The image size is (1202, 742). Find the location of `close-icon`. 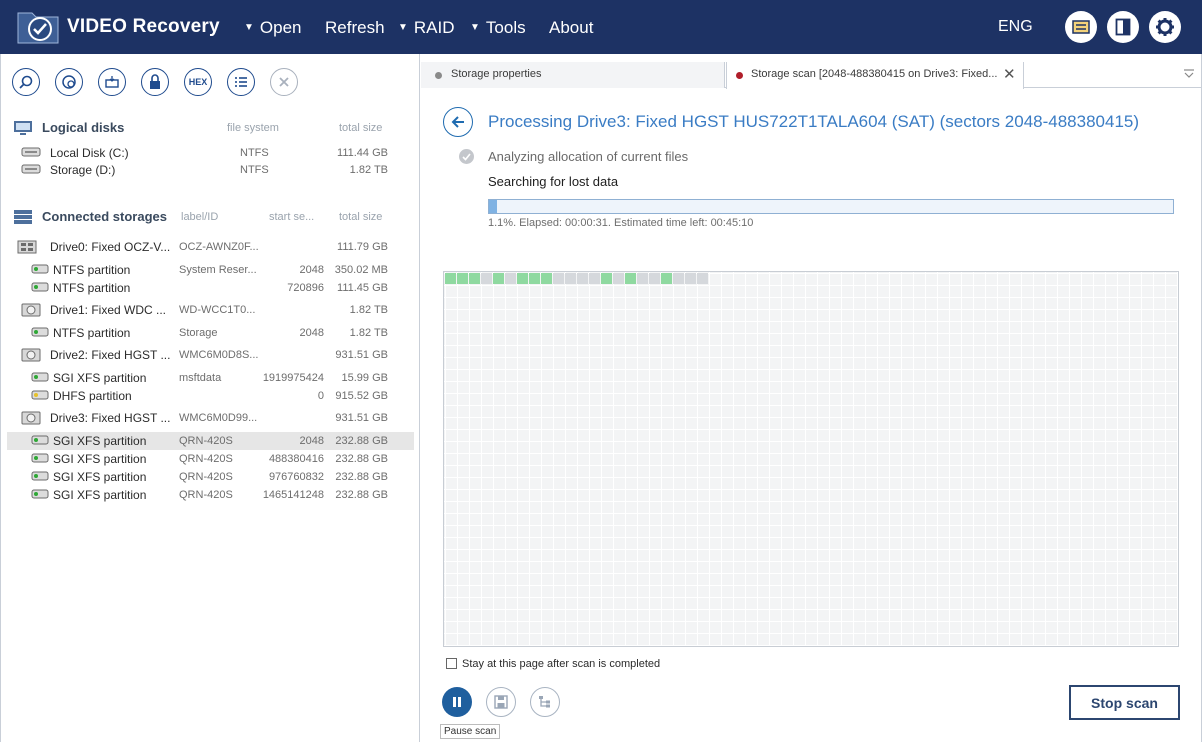

close-icon is located at coordinates (284, 82).